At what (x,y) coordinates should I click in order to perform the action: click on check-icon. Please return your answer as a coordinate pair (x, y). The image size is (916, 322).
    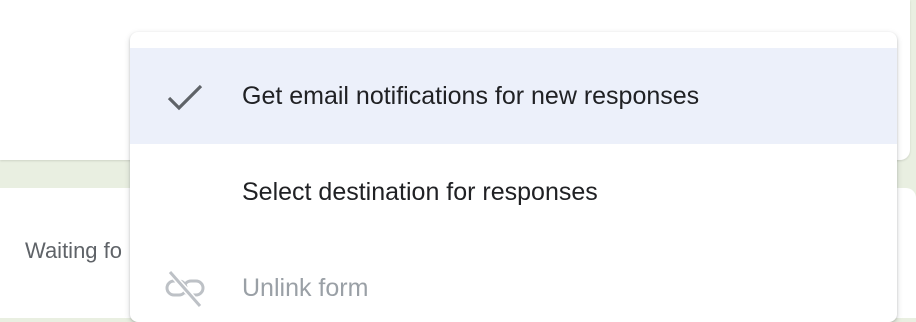
    Looking at the image, I should click on (185, 97).